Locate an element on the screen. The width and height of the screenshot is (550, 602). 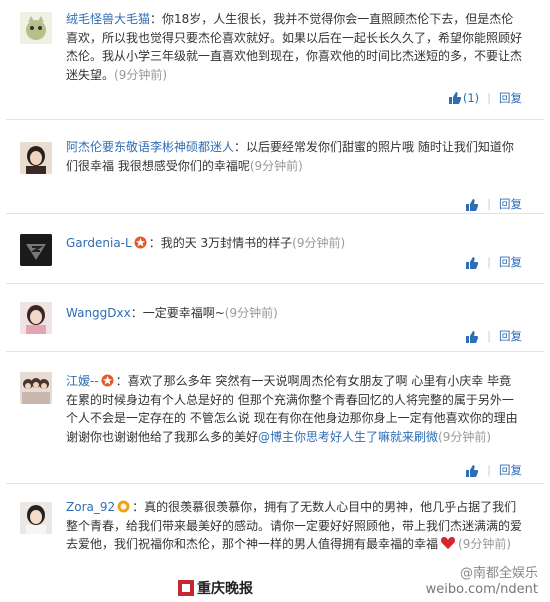
heart-emoji-icon is located at coordinates (448, 543).